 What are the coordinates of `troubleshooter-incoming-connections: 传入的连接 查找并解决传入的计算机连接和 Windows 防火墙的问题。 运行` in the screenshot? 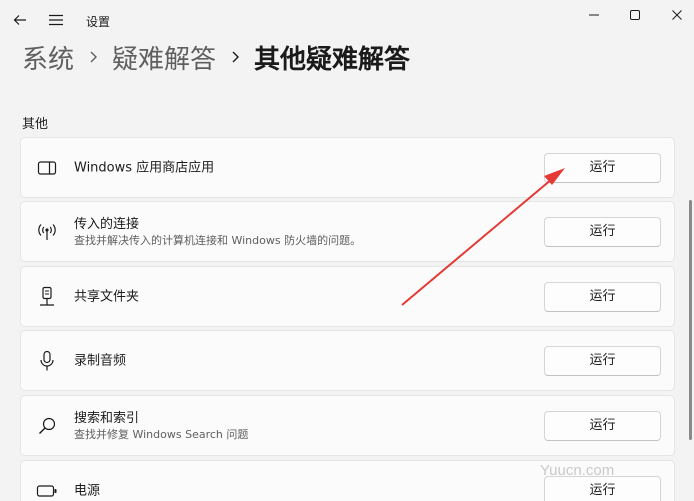 It's located at (347, 231).